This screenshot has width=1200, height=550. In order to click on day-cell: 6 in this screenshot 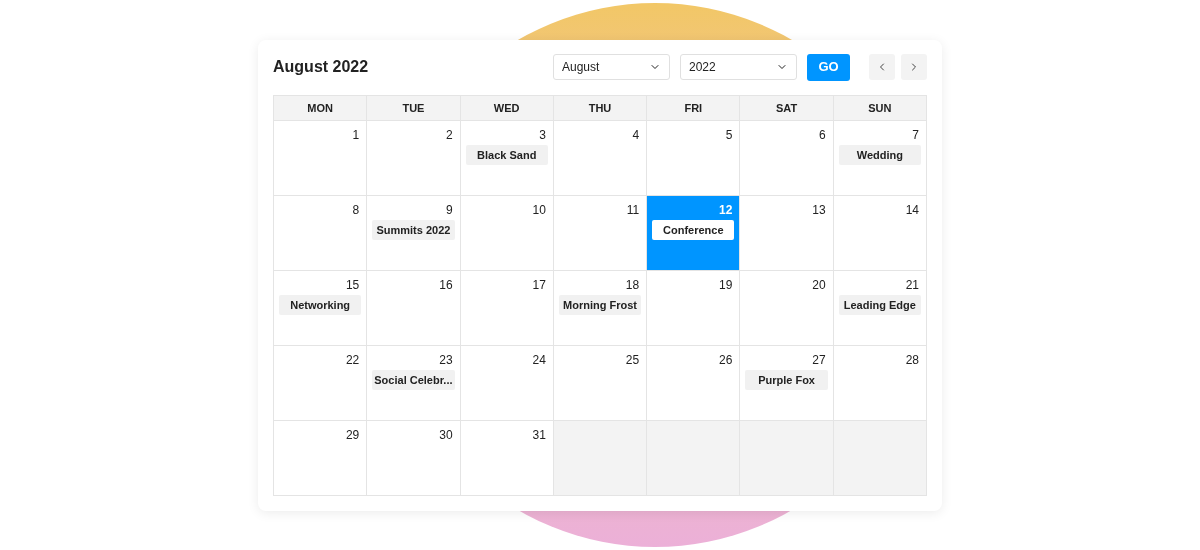, I will do `click(787, 158)`.